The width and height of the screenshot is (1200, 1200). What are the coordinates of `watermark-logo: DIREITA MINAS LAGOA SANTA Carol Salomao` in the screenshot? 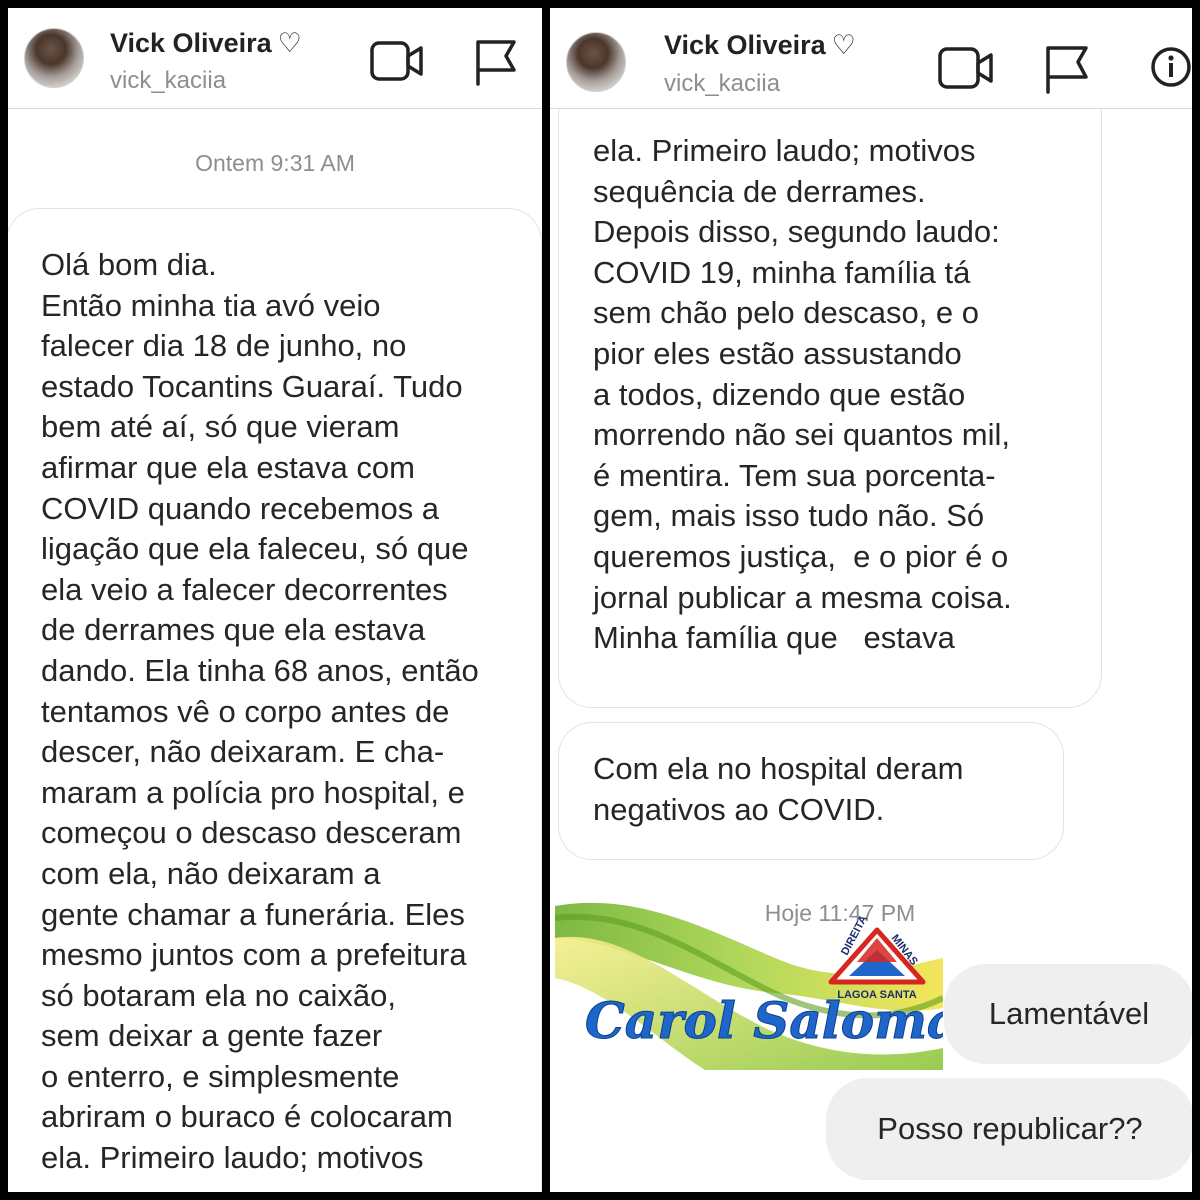 It's located at (773, 984).